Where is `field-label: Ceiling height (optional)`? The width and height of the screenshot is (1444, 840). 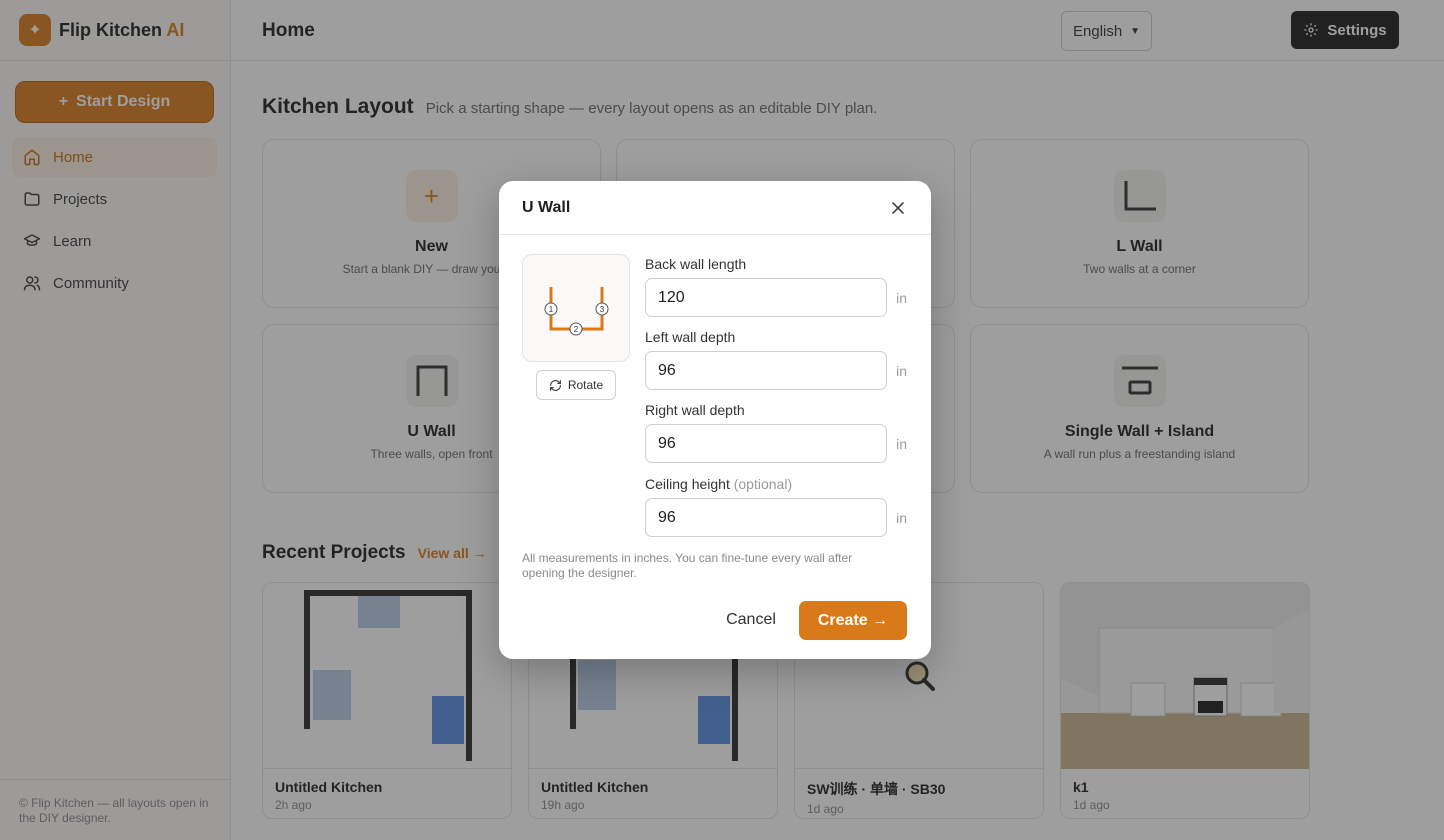
field-label: Ceiling height (optional) is located at coordinates (776, 484).